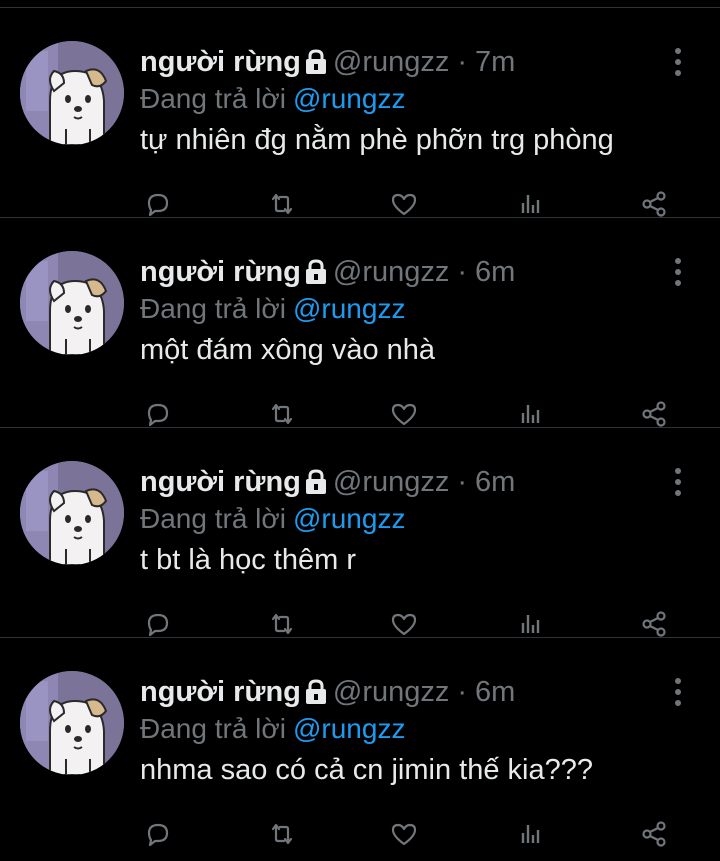  Describe the element at coordinates (327, 62) in the screenshot. I see `tweet-header: người rừng @rungzz · 7m` at that location.